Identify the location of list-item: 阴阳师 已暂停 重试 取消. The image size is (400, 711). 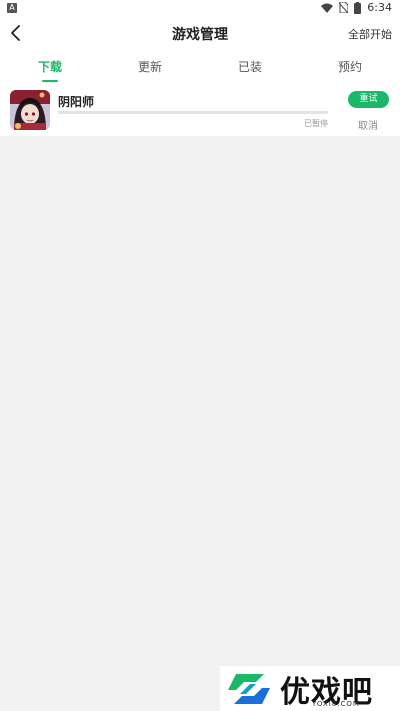
(200, 110).